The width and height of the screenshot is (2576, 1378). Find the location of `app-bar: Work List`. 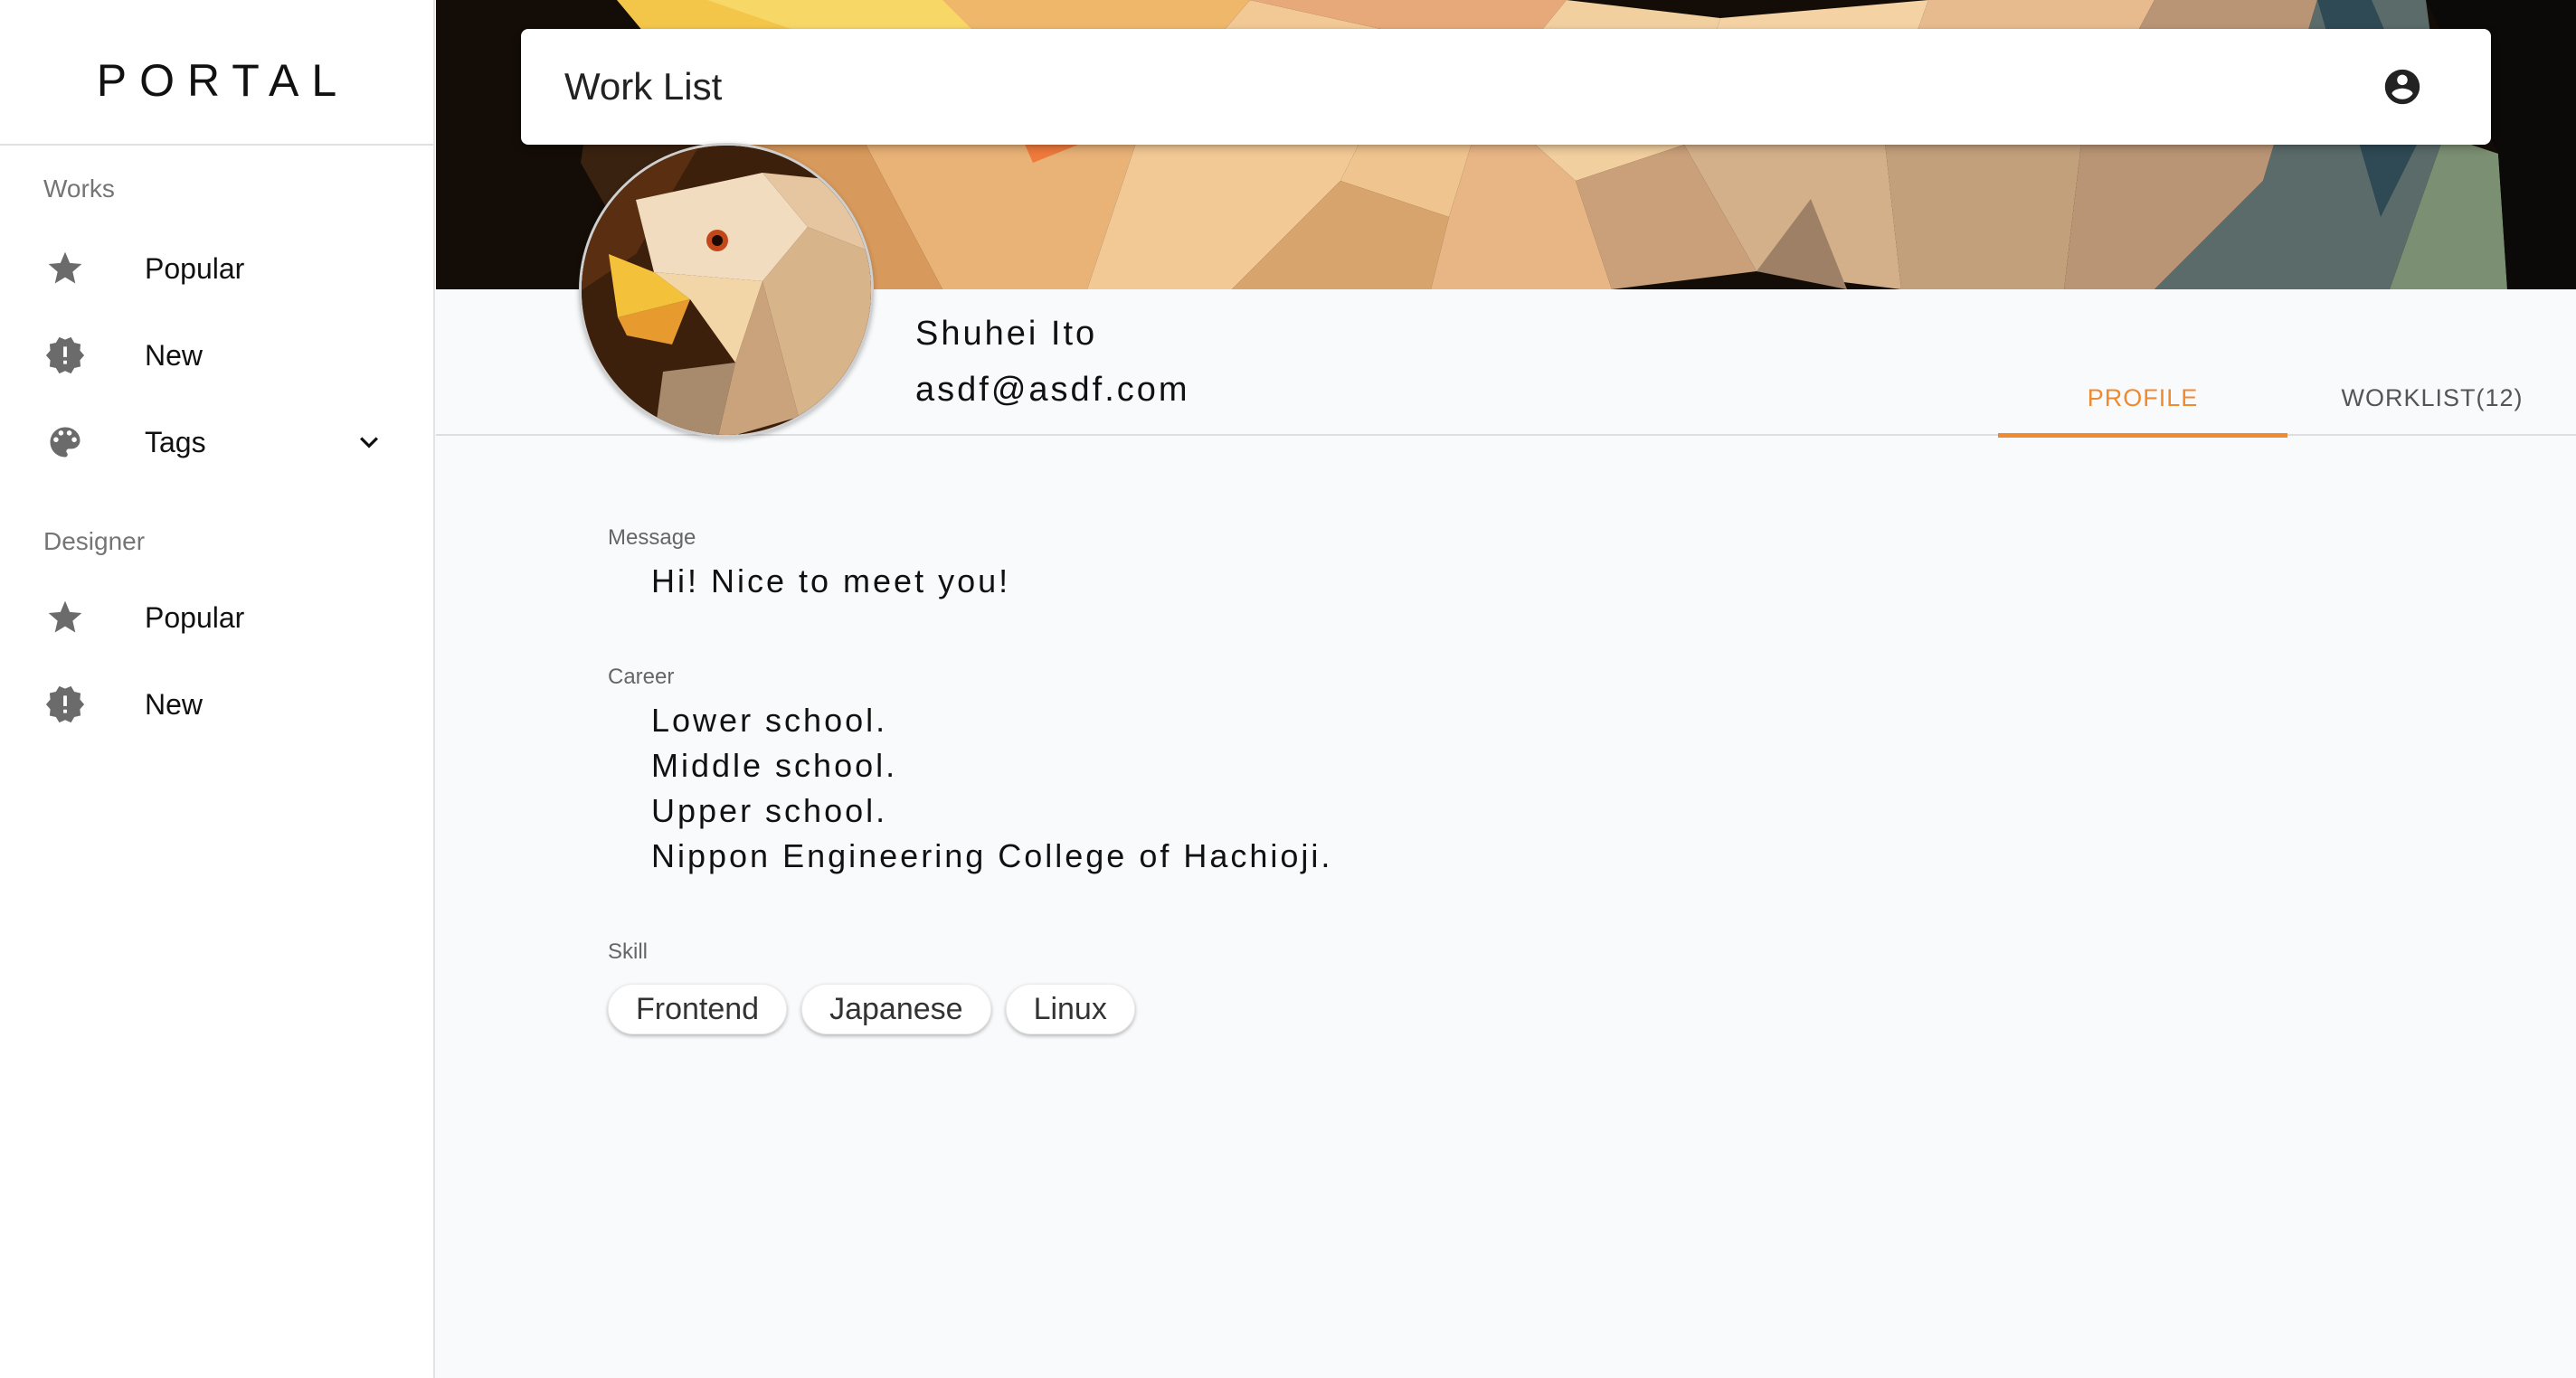

app-bar: Work List is located at coordinates (1506, 87).